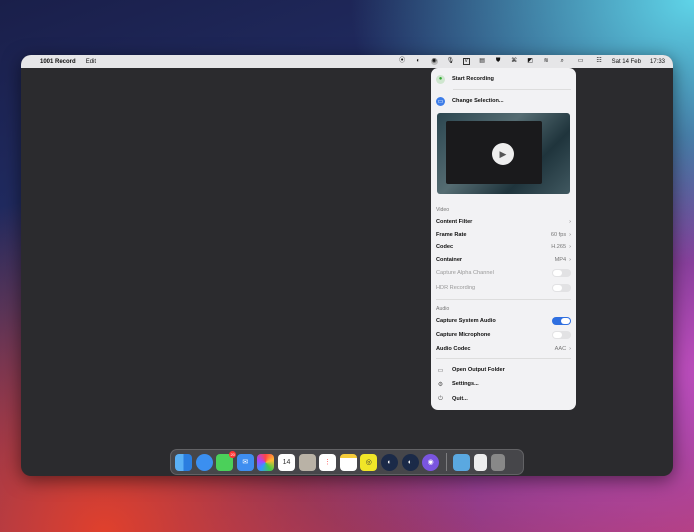 Image resolution: width=694 pixels, height=532 pixels. I want to click on v-icon: V, so click(466, 61).